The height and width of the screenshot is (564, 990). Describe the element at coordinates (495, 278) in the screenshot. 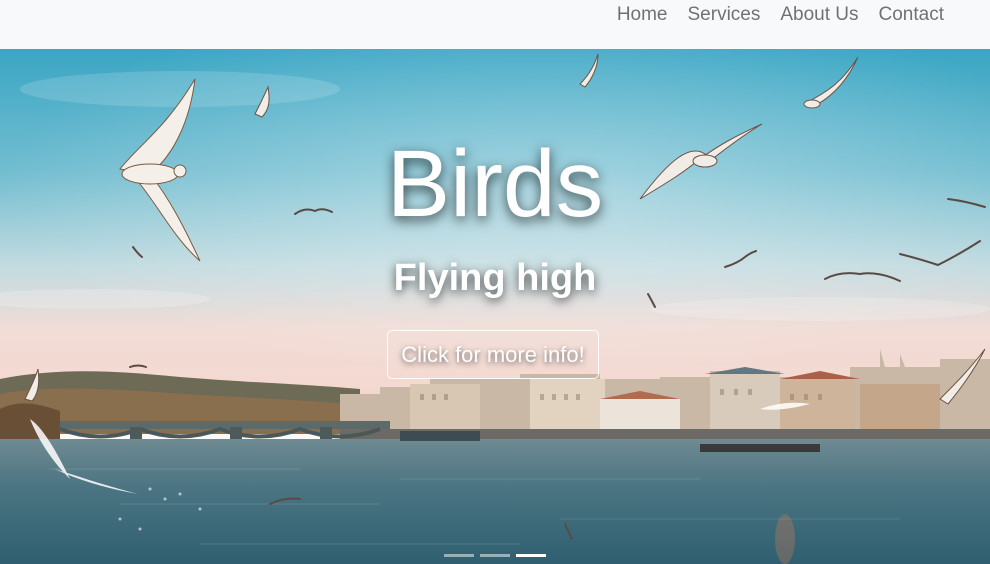

I see `hero-subtitle: Flying high` at that location.